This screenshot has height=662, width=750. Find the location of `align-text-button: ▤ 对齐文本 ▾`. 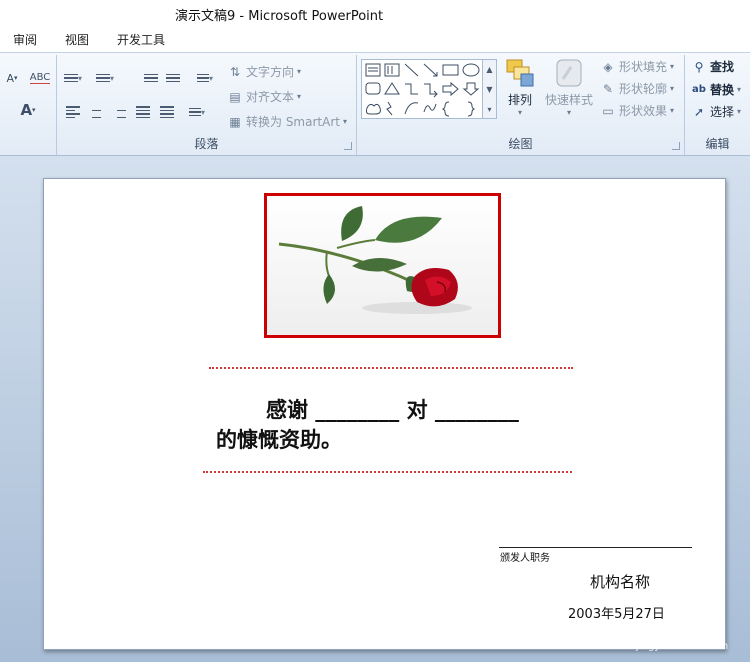

align-text-button: ▤ 对齐文本 ▾ is located at coordinates (264, 96).